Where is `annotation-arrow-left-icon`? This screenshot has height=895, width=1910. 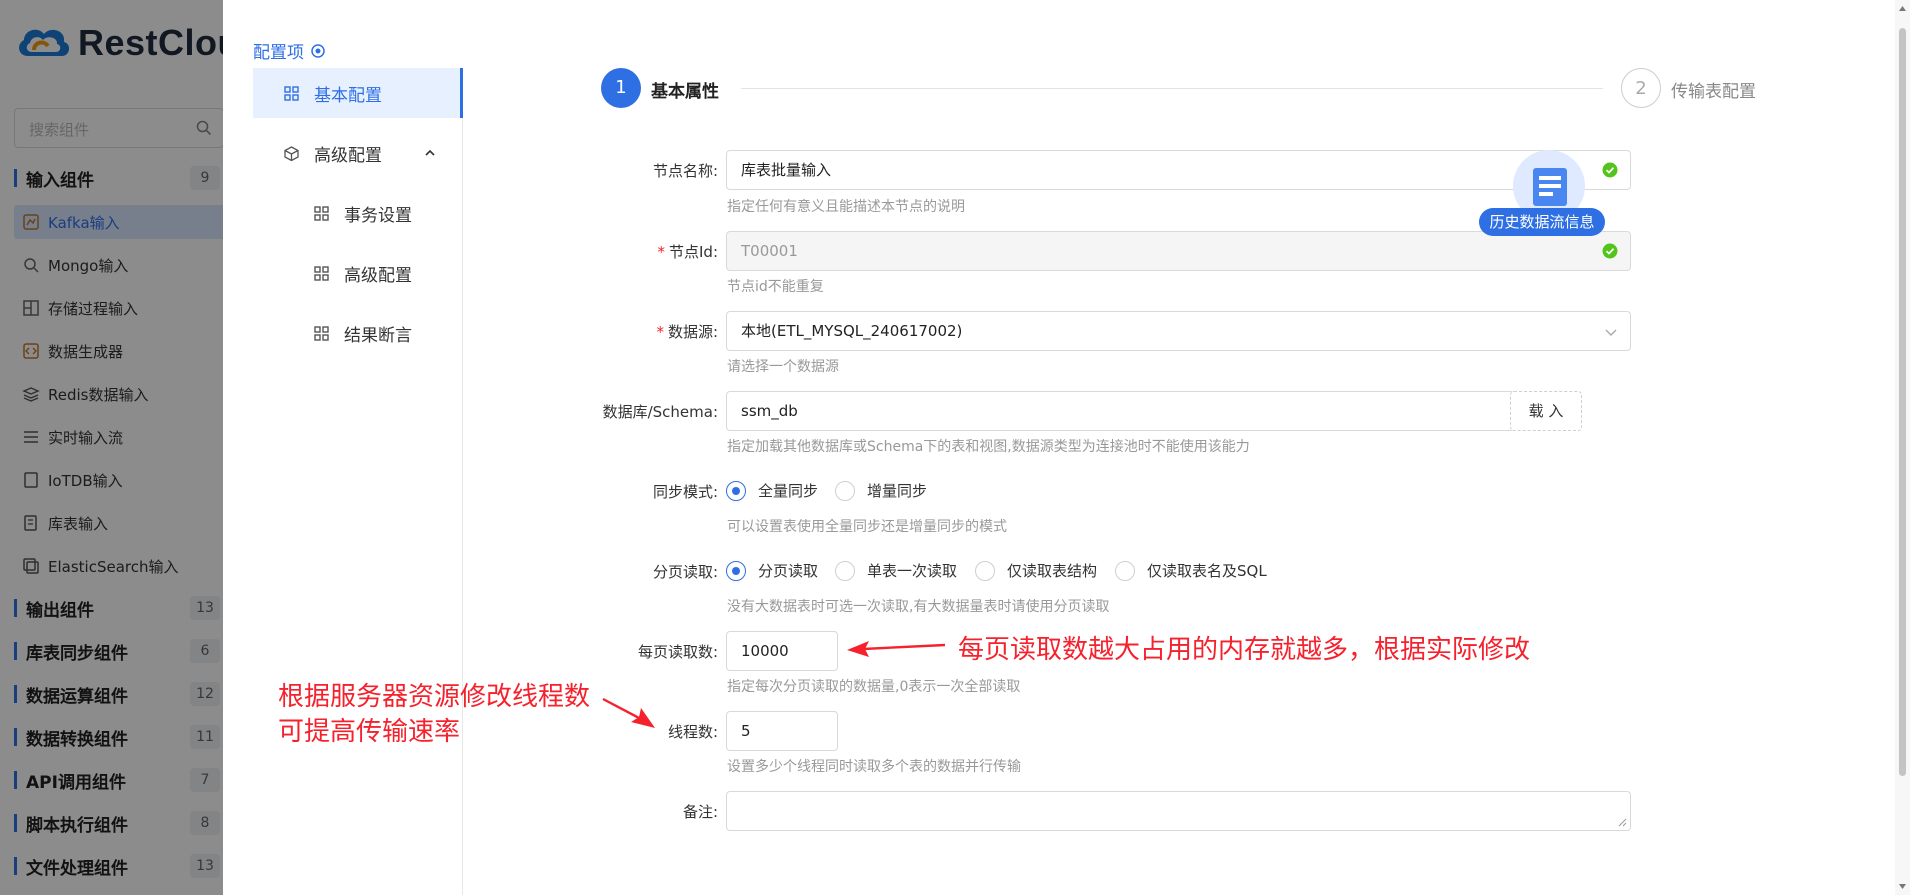 annotation-arrow-left-icon is located at coordinates (896, 649).